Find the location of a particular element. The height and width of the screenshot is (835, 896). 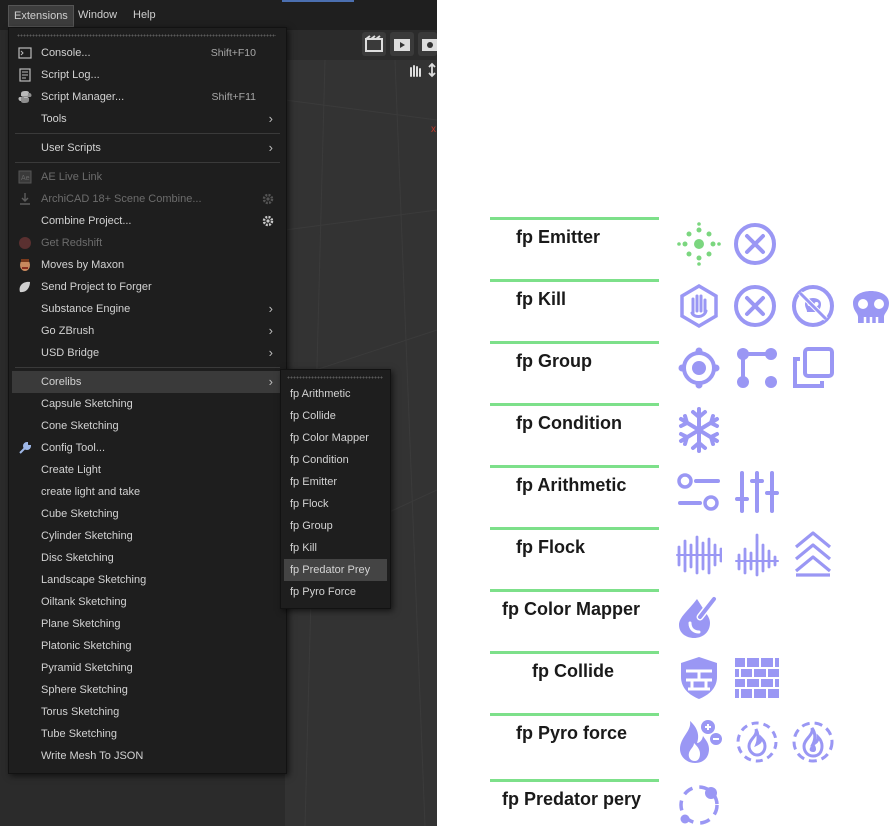

menu-item-sphere-sketching: Sphere Sketching is located at coordinates (147, 690).